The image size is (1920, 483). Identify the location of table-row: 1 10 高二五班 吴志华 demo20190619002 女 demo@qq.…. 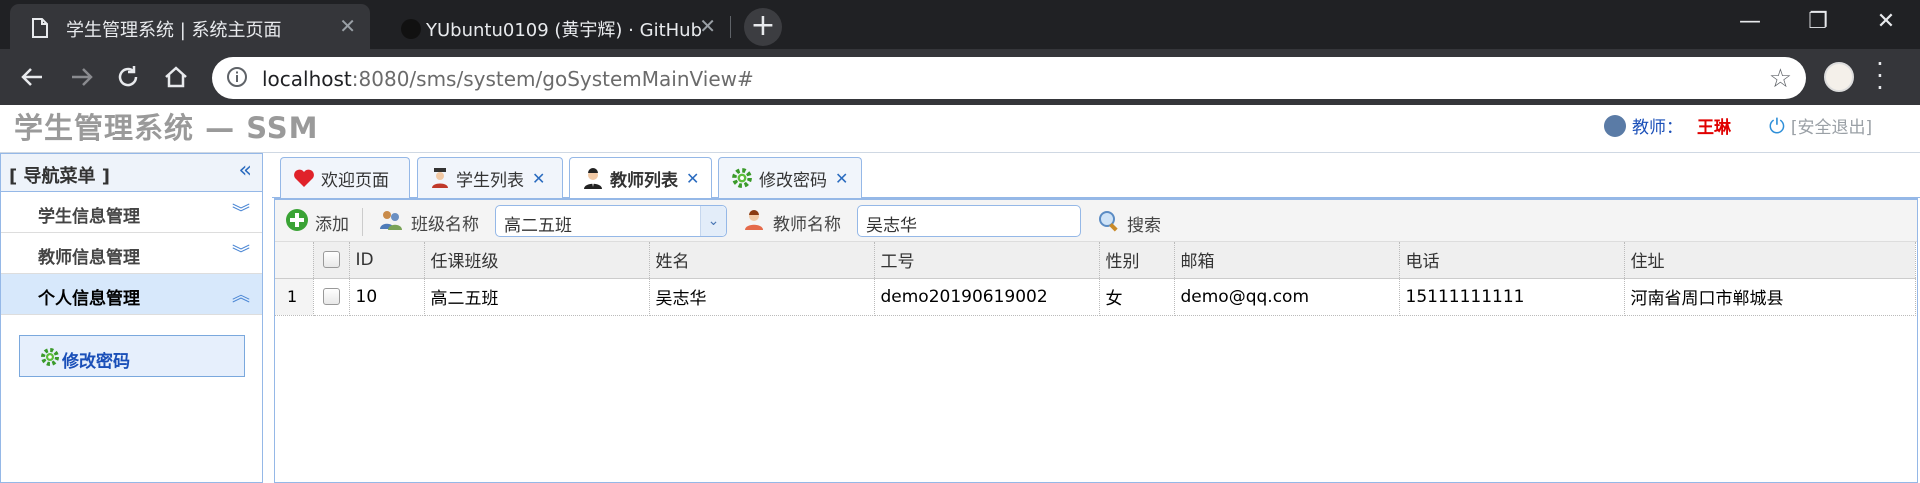
(1095, 297).